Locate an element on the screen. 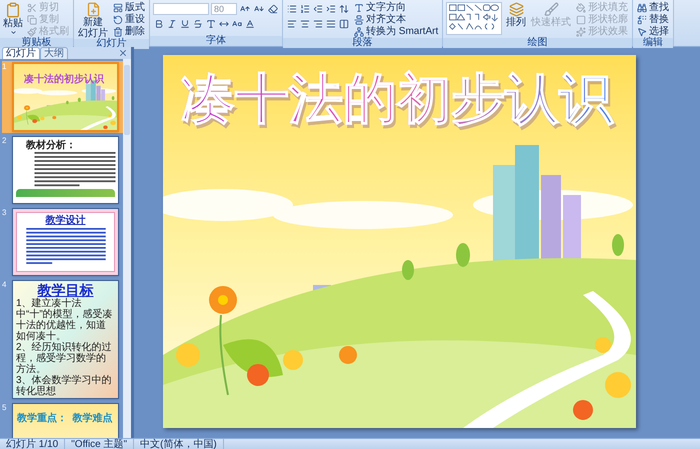 Image resolution: width=700 pixels, height=449 pixels. group-label: 绘图 is located at coordinates (537, 43).